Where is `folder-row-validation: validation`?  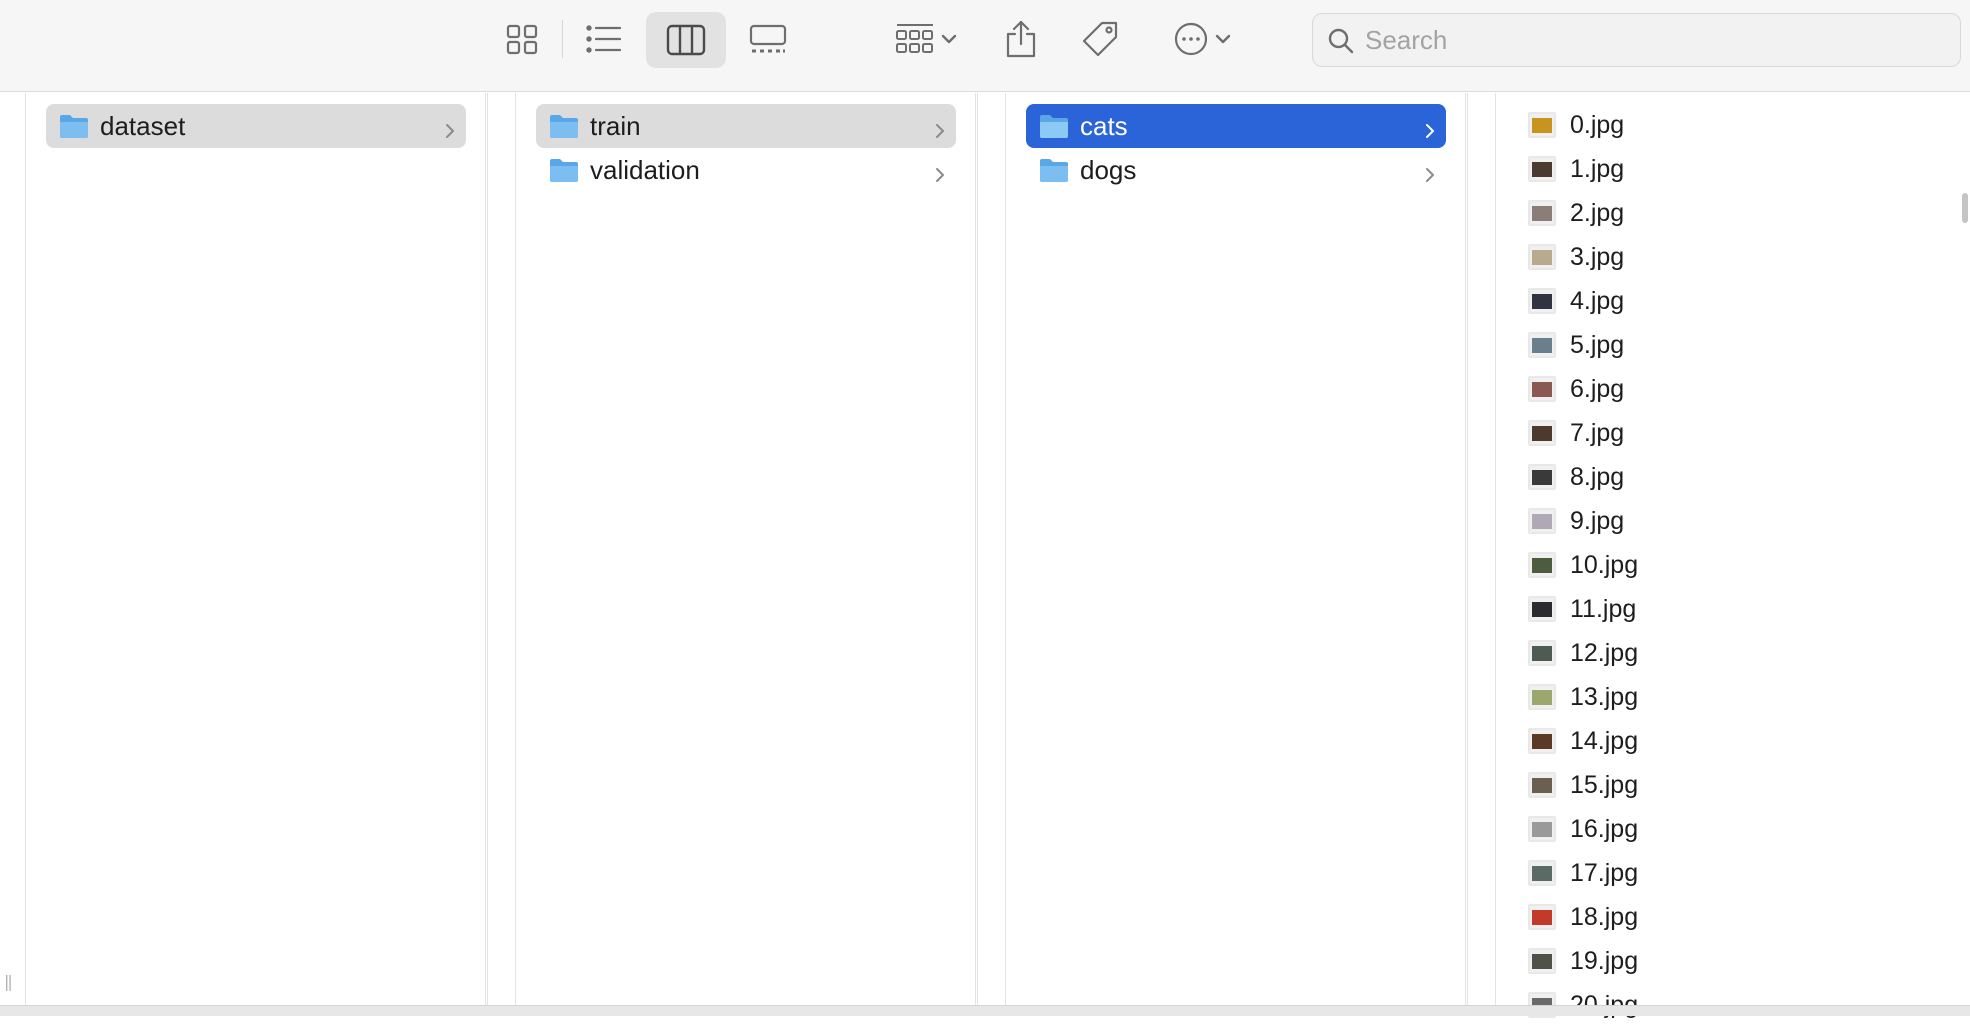 folder-row-validation: validation is located at coordinates (746, 170).